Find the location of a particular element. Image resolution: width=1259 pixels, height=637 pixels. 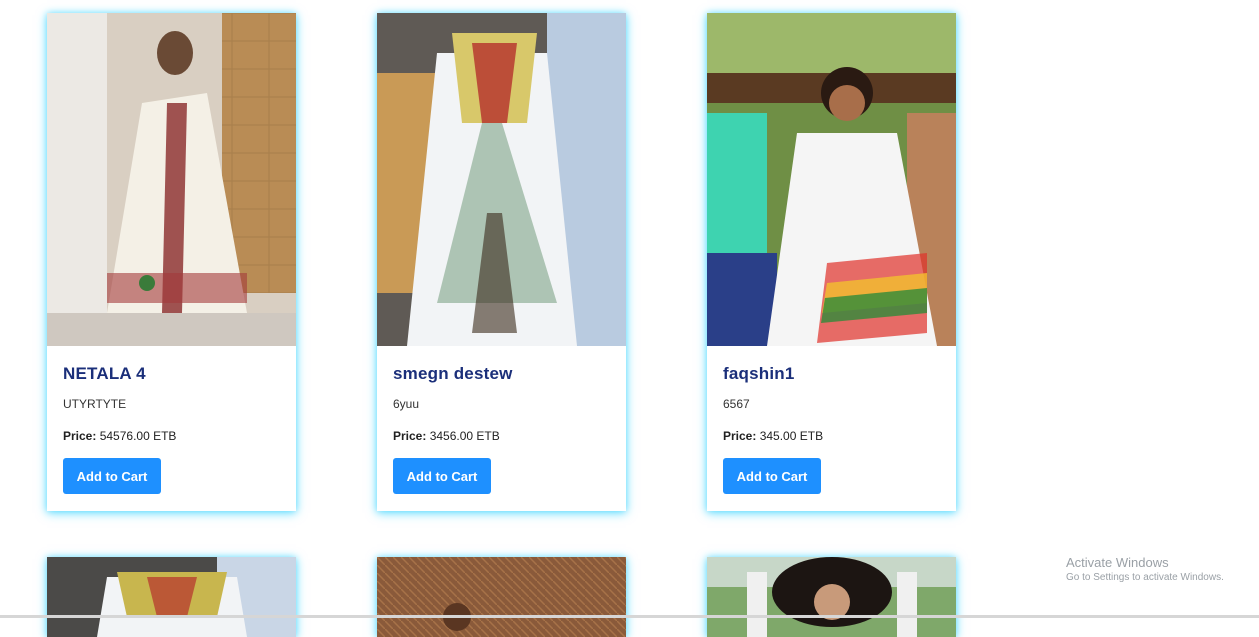

product-price: Price: 3456.00 ETB is located at coordinates (501, 427).